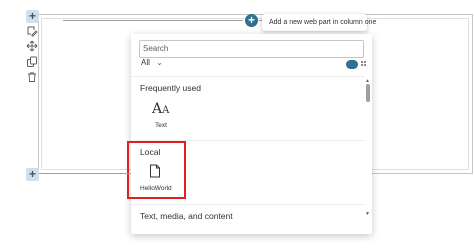 This screenshot has height=252, width=474. Describe the element at coordinates (159, 62) in the screenshot. I see `chevron-down-icon: ⌄` at that location.